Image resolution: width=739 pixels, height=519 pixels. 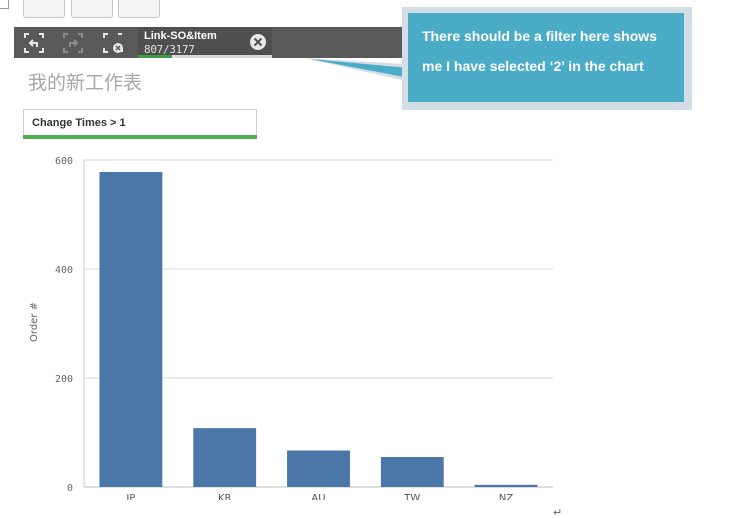 I want to click on callout-line-1: There should be a filter here shows, so click(x=539, y=36).